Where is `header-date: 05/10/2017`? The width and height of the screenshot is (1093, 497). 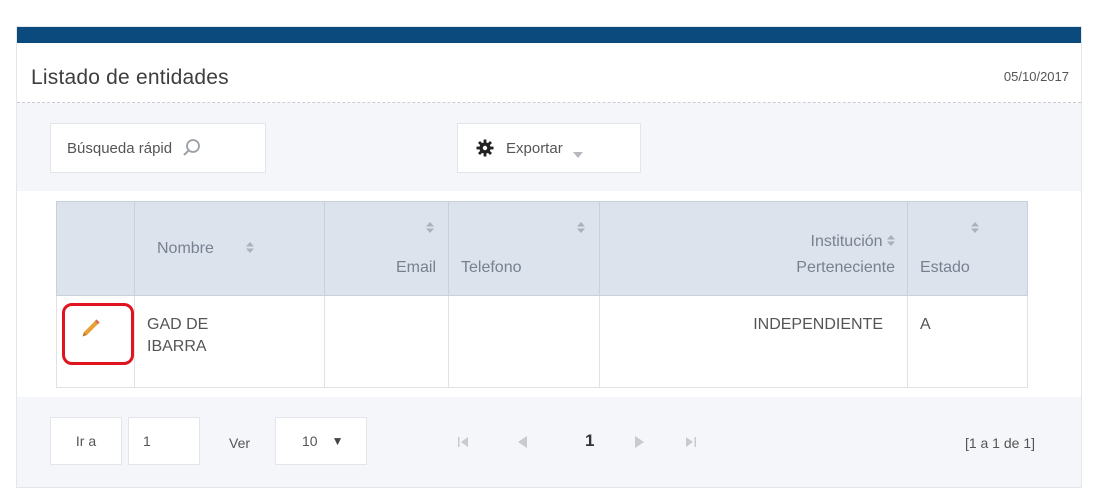
header-date: 05/10/2017 is located at coordinates (1036, 76).